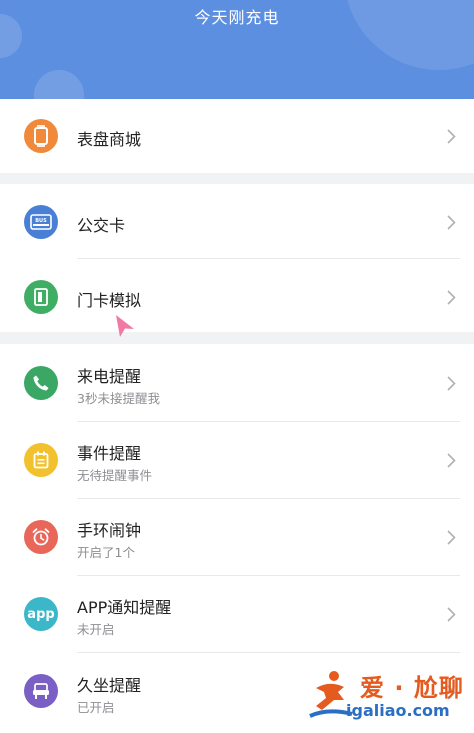 The height and width of the screenshot is (733, 474). What do you see at coordinates (106, 552) in the screenshot?
I see `menu-item-subtitle: 开启了1个` at bounding box center [106, 552].